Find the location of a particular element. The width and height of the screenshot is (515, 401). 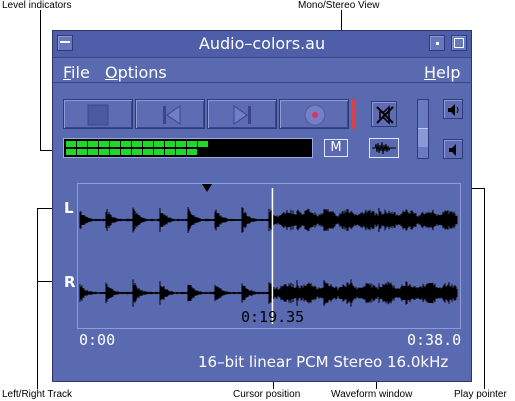

callout-play-pointer: Play pointer is located at coordinates (480, 394).